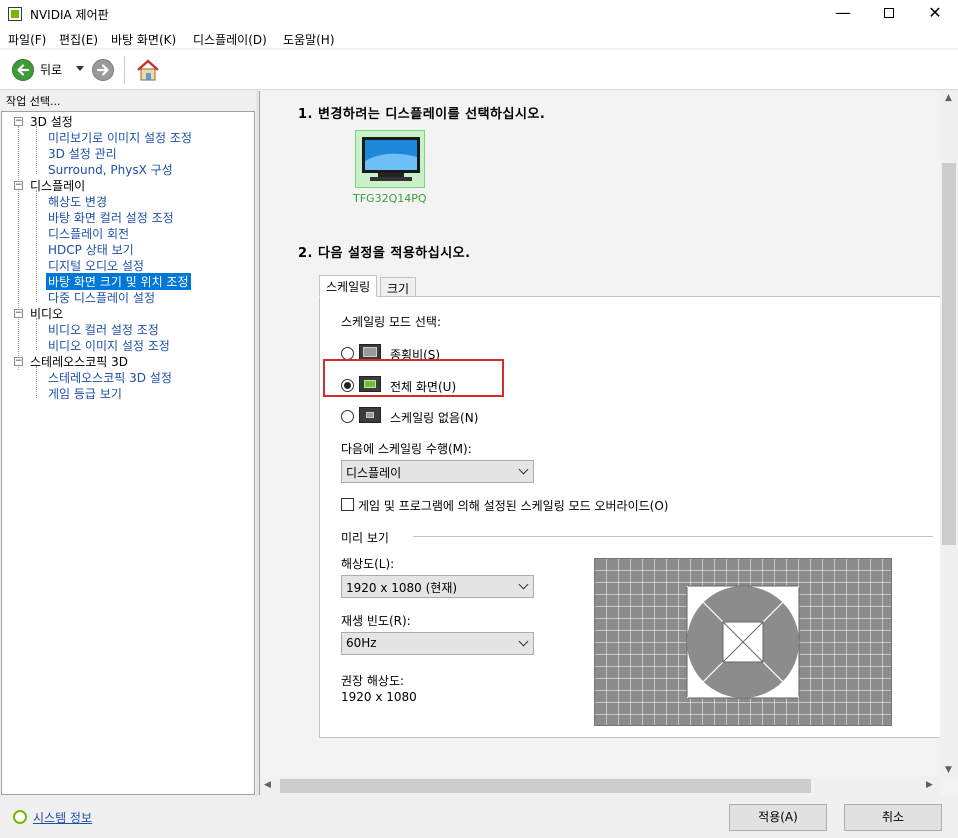 The height and width of the screenshot is (838, 958). Describe the element at coordinates (391, 322) in the screenshot. I see `scaling-mode-label: 스케일링 모드 선택:` at that location.